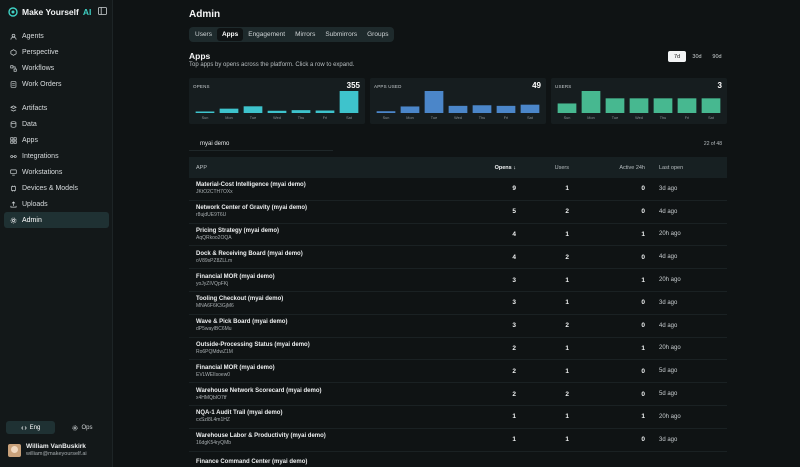 The width and height of the screenshot is (800, 467). Describe the element at coordinates (14, 450) in the screenshot. I see `avatar` at that location.